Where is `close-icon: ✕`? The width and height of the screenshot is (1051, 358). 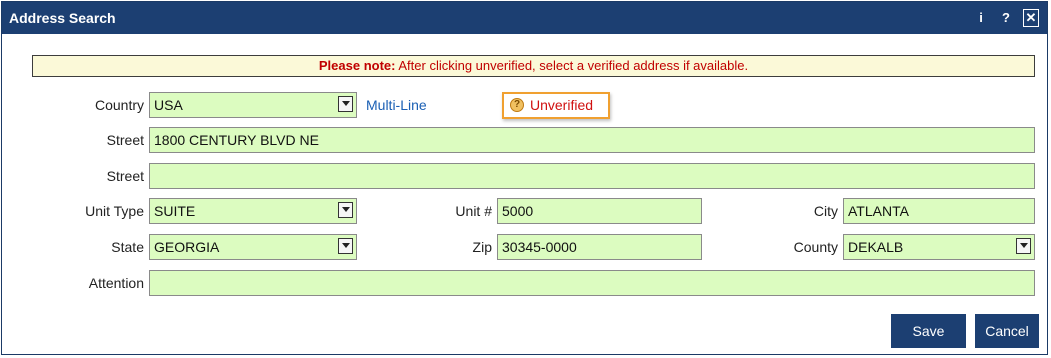 close-icon: ✕ is located at coordinates (1031, 18).